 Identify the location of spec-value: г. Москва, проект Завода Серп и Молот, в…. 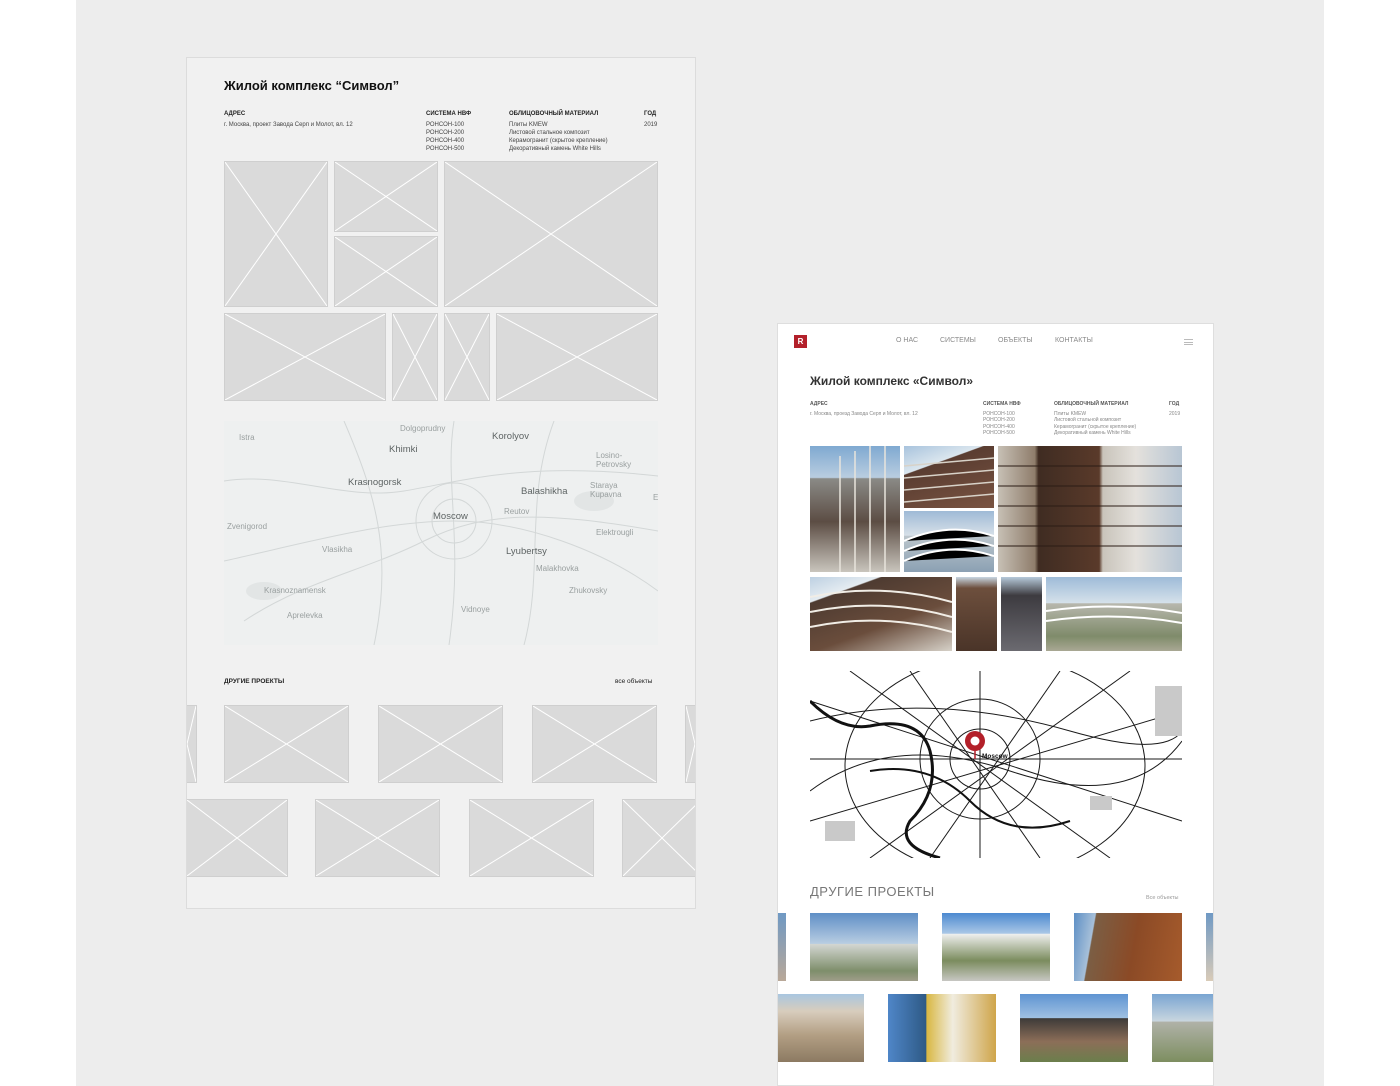
(288, 125).